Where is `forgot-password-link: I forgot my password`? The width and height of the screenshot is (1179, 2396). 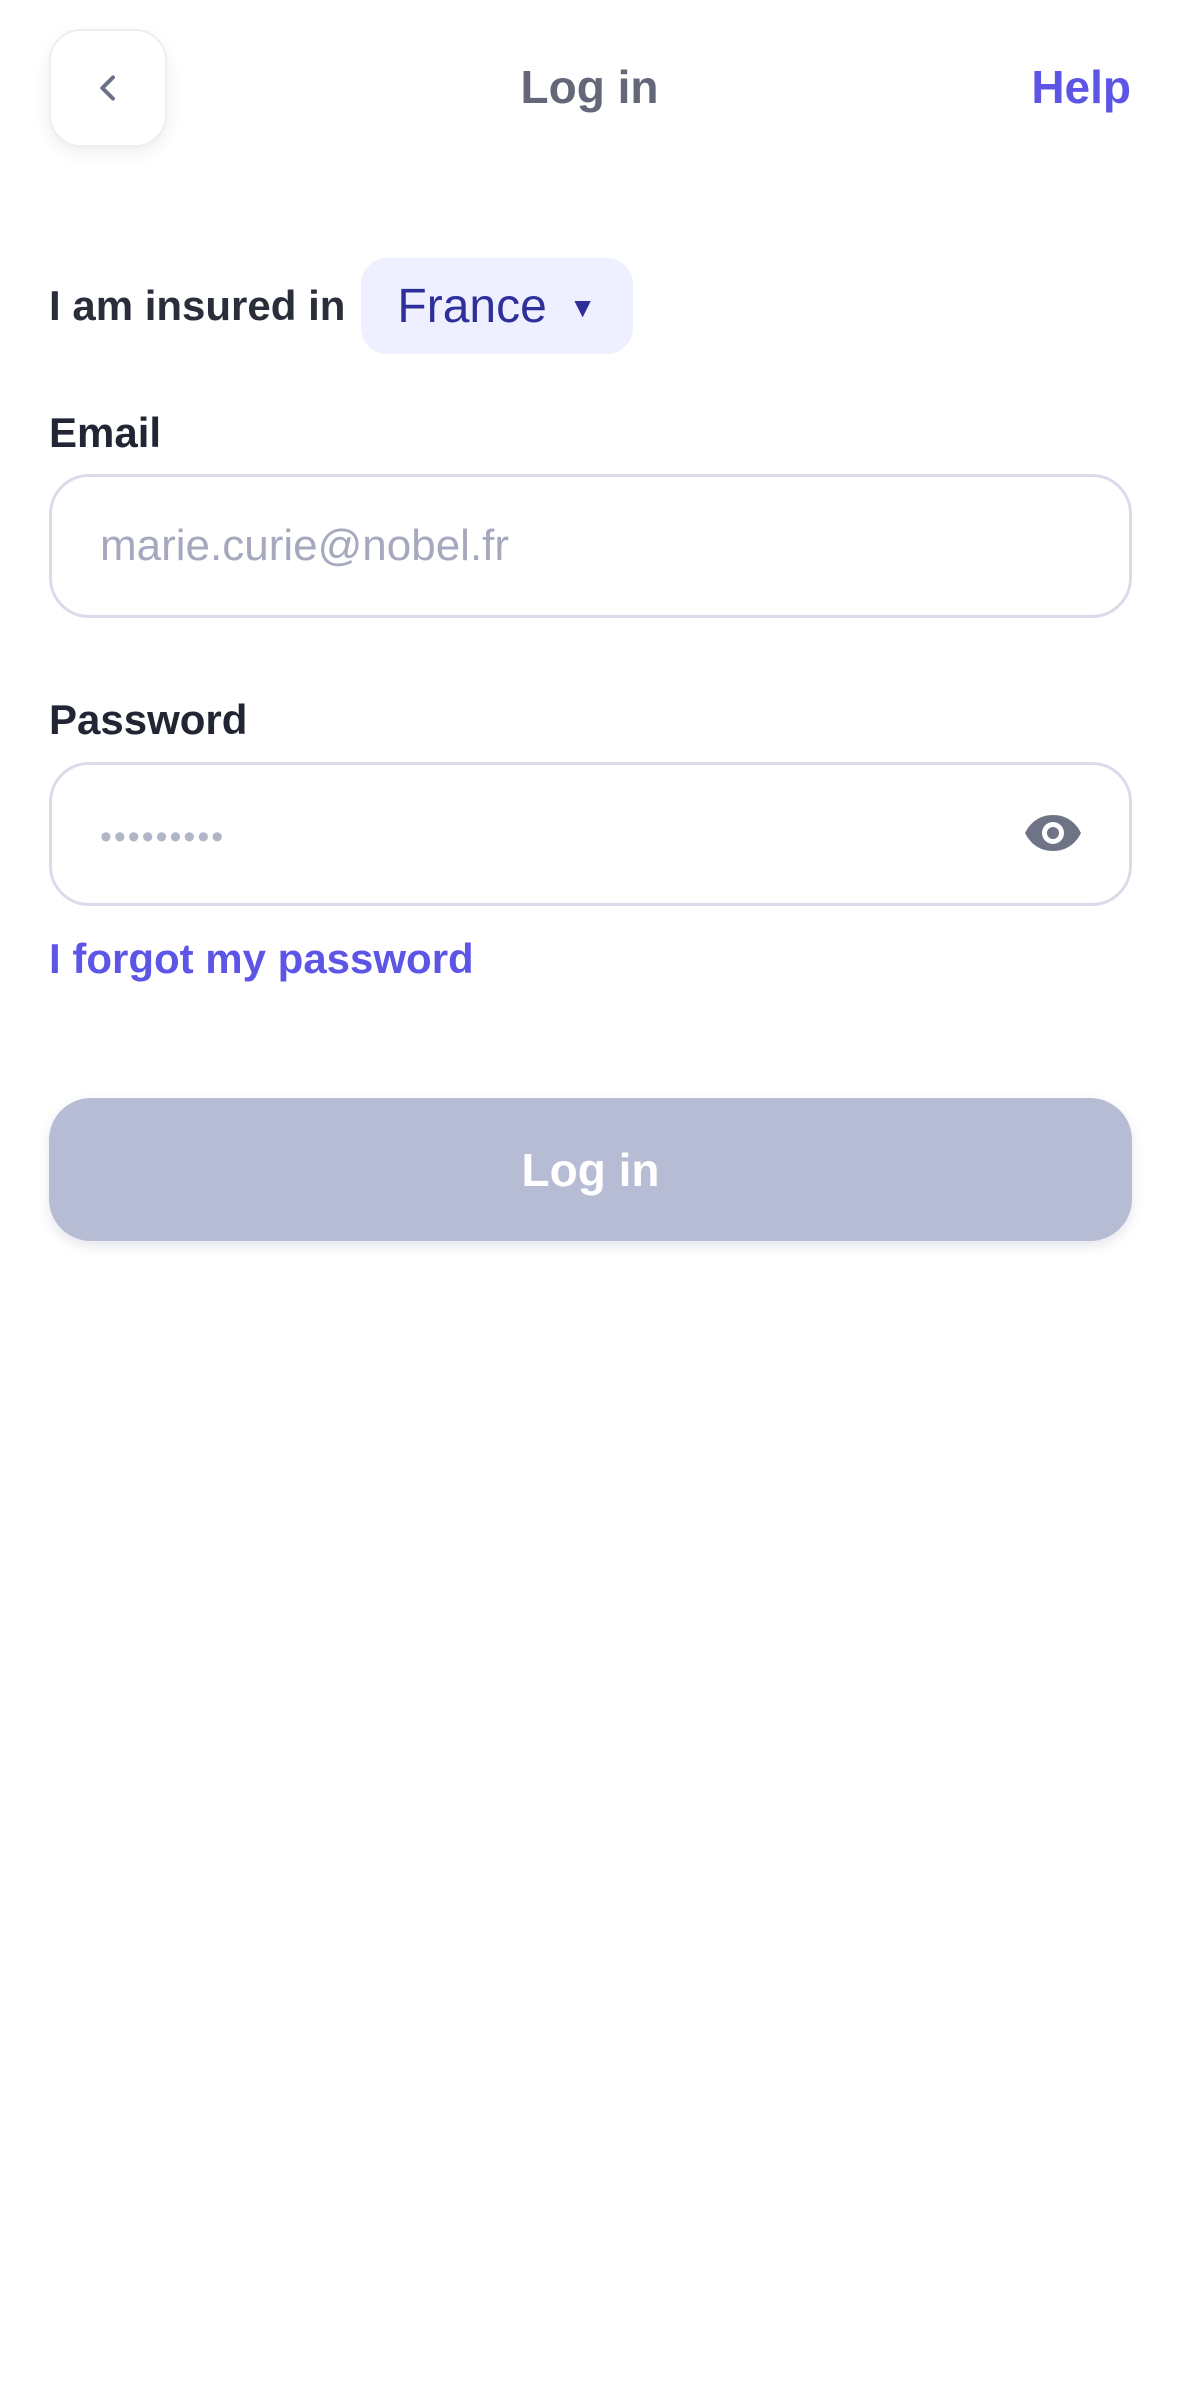
forgot-password-link: I forgot my password is located at coordinates (261, 959).